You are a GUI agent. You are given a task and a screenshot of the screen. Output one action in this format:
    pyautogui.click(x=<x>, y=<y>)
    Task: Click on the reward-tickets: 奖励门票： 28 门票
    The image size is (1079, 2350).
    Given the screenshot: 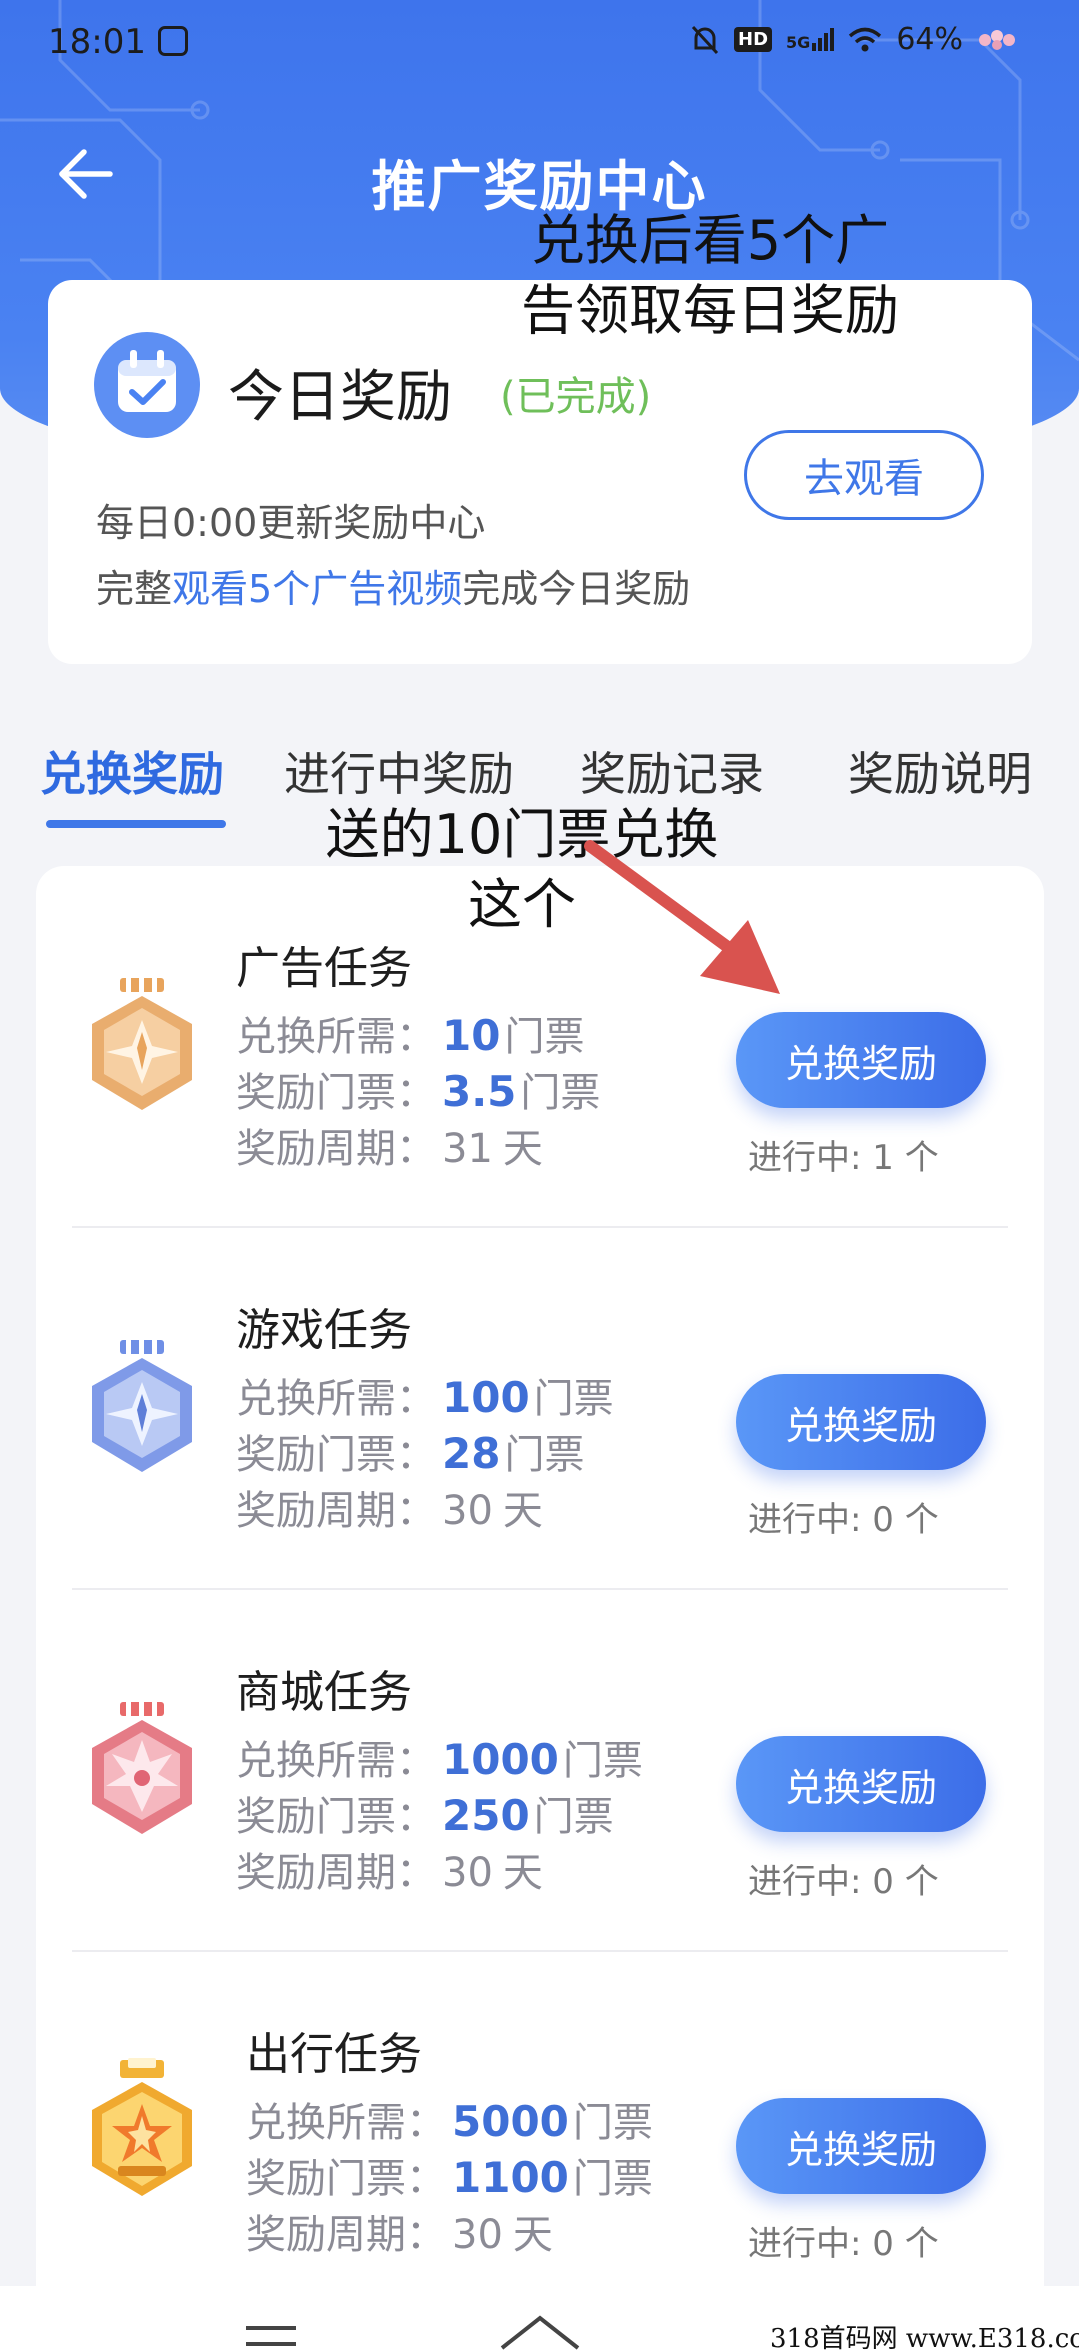 What is the action you would take?
    pyautogui.click(x=410, y=1451)
    